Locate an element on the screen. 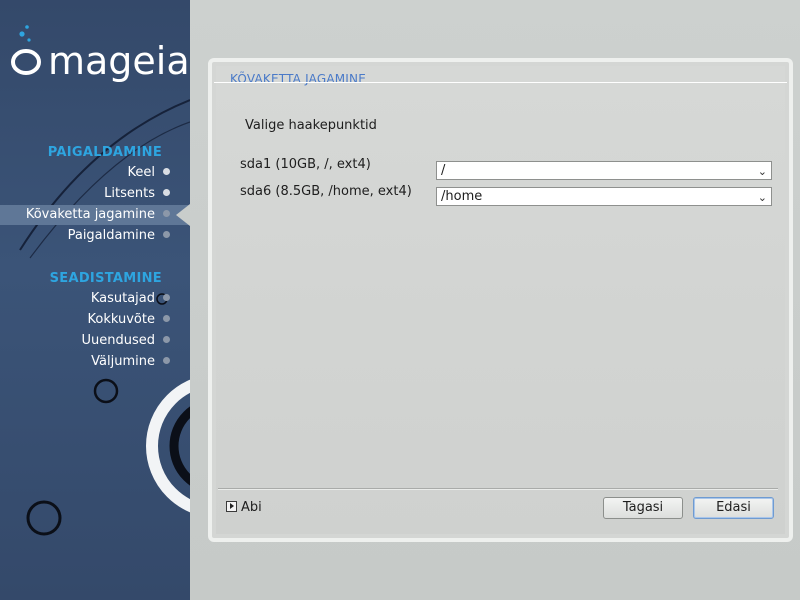 Image resolution: width=800 pixels, height=600 pixels. step-current-dot is located at coordinates (166, 213).